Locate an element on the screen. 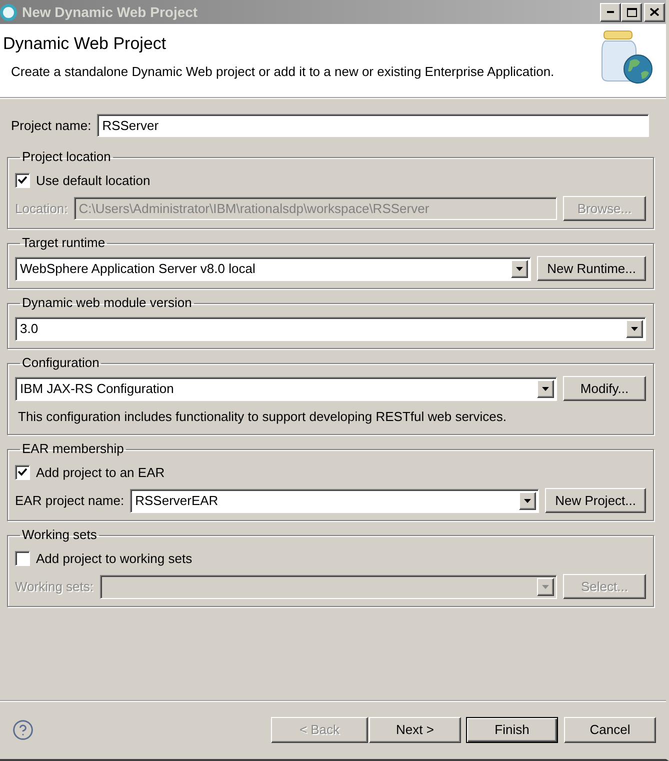 The width and height of the screenshot is (669, 761). group-label: Working sets is located at coordinates (59, 535).